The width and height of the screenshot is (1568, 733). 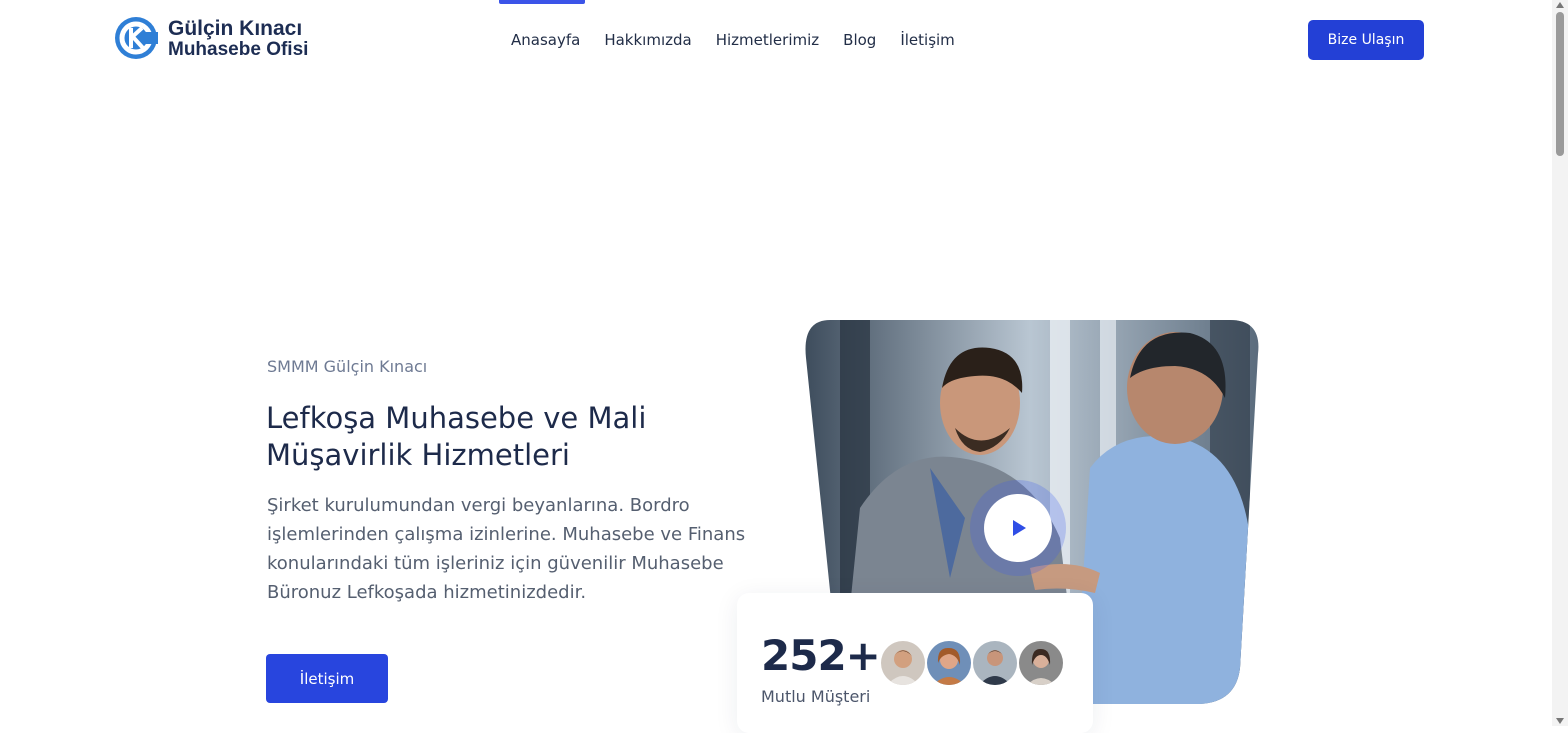 I want to click on scroll-down-arrow-icon, so click(x=1560, y=721).